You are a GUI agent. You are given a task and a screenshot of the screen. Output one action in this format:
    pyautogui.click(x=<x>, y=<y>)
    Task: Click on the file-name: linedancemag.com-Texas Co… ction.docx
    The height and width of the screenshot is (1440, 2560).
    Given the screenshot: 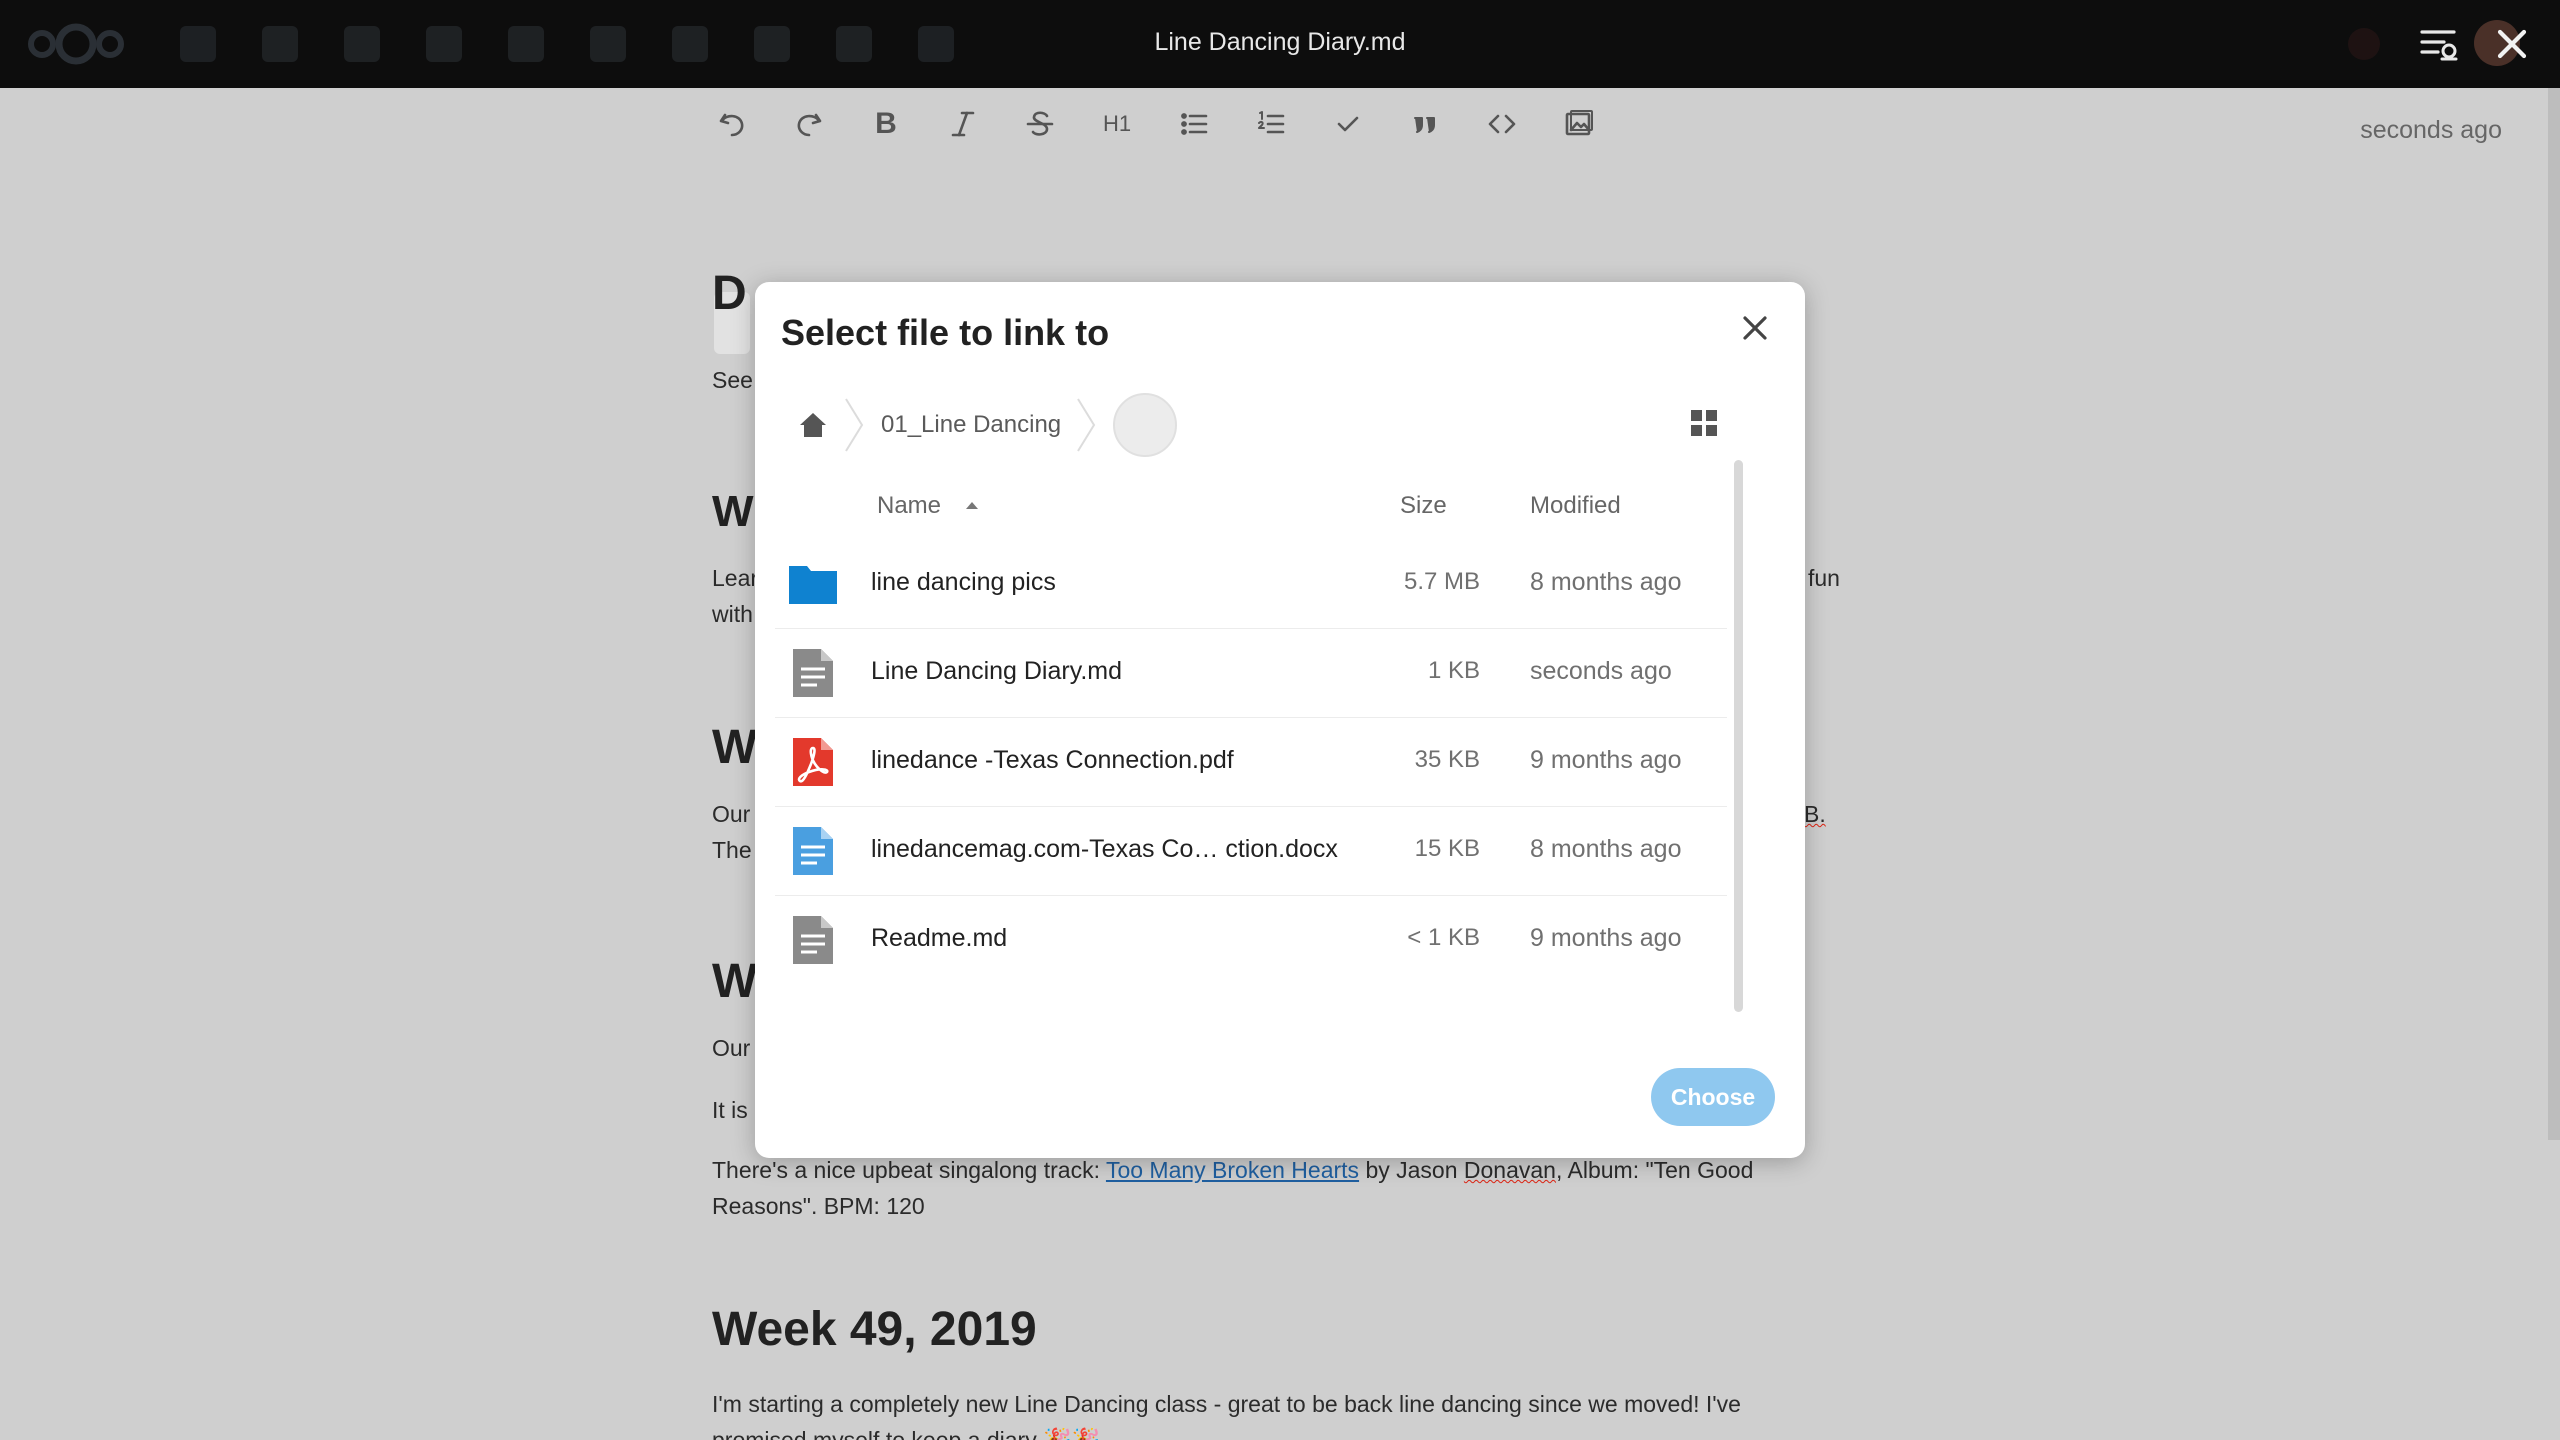 What is the action you would take?
    pyautogui.click(x=1104, y=849)
    